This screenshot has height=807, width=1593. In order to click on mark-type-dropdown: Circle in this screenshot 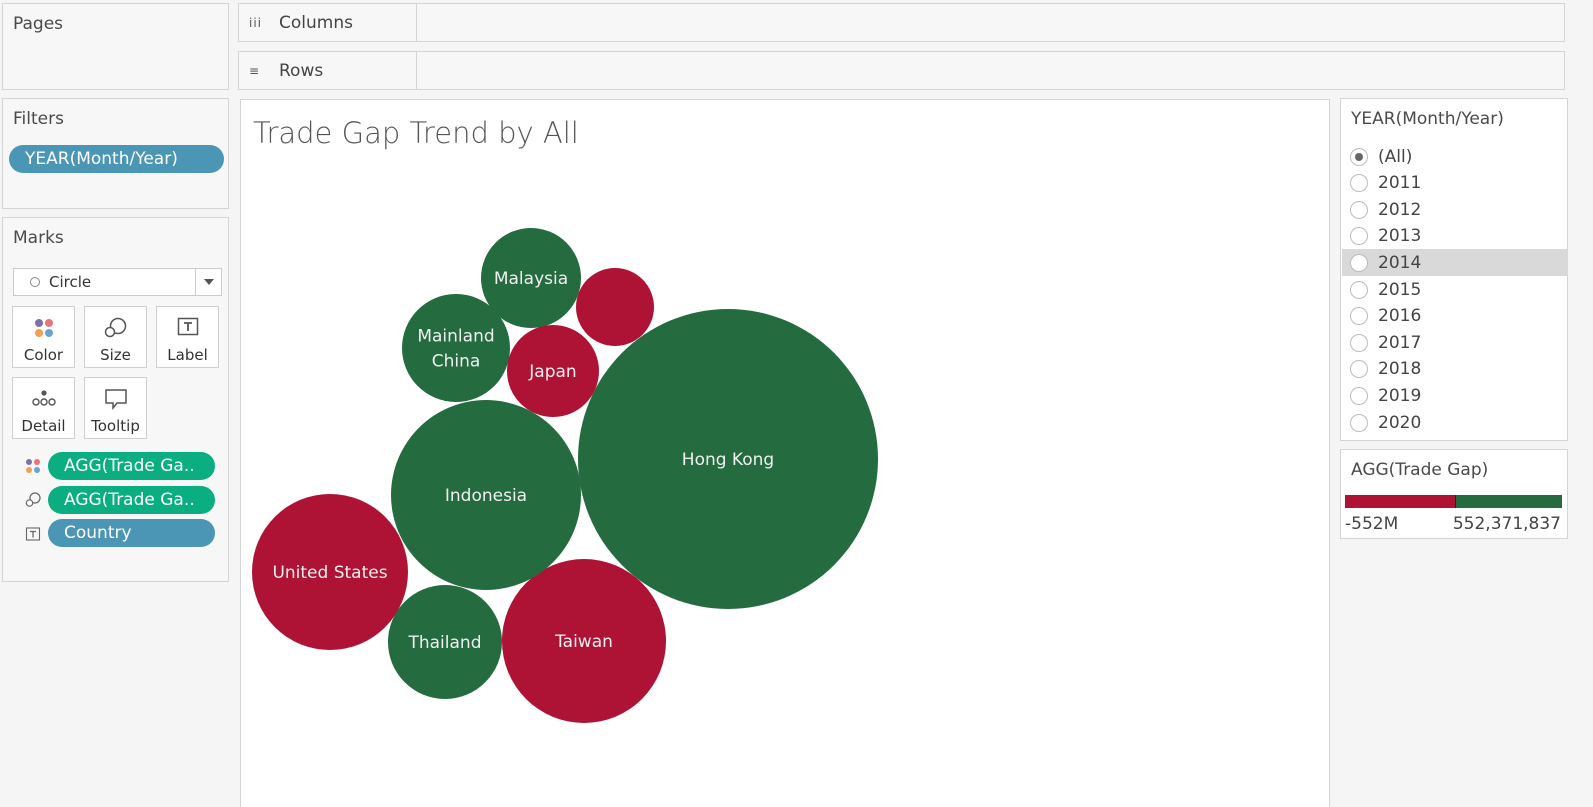, I will do `click(117, 282)`.